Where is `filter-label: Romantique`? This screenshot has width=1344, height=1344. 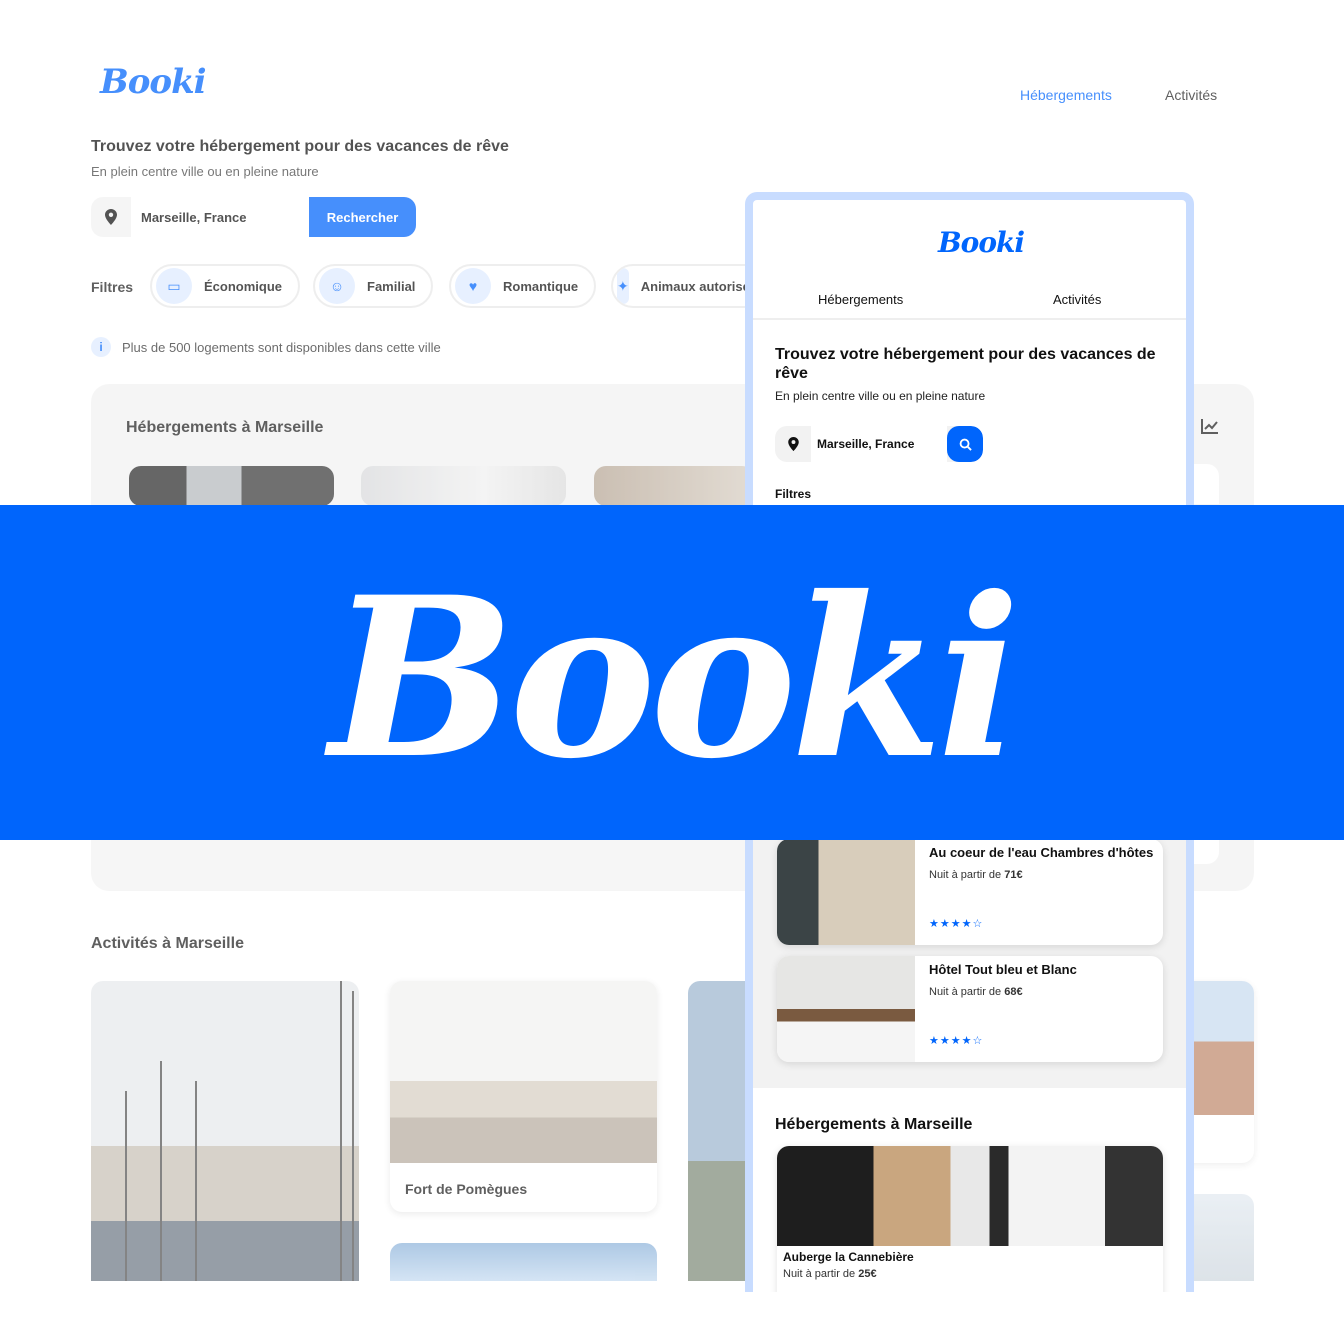
filter-label: Romantique is located at coordinates (541, 286).